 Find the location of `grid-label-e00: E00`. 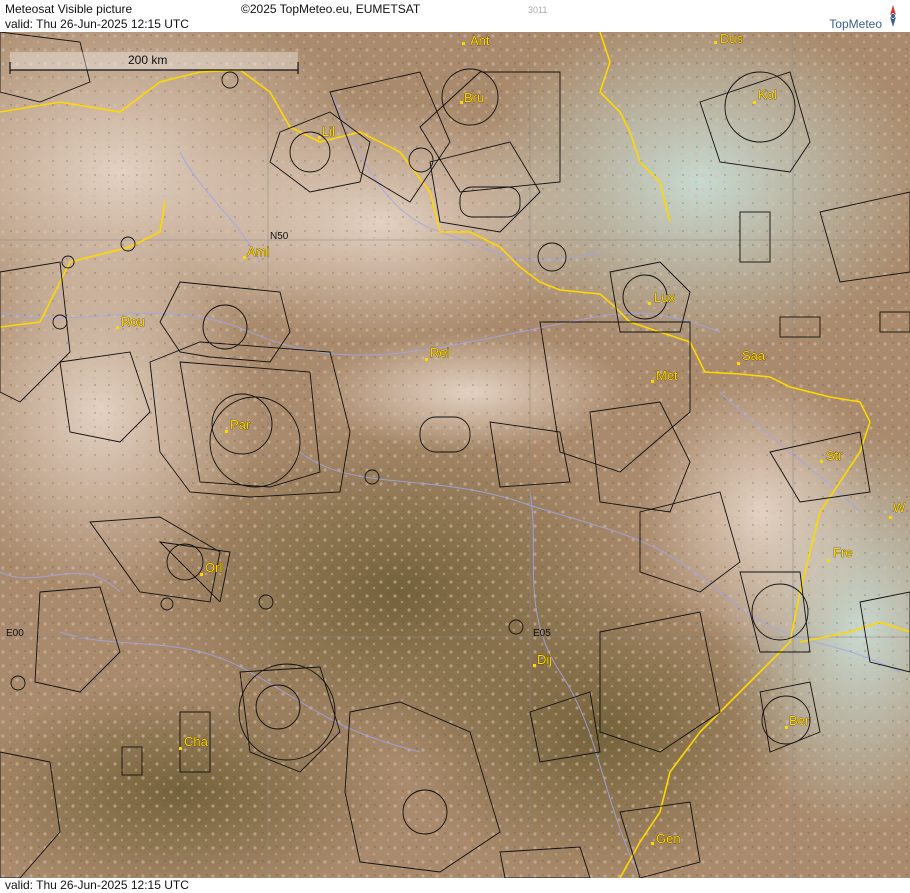

grid-label-e00: E00 is located at coordinates (15, 633).